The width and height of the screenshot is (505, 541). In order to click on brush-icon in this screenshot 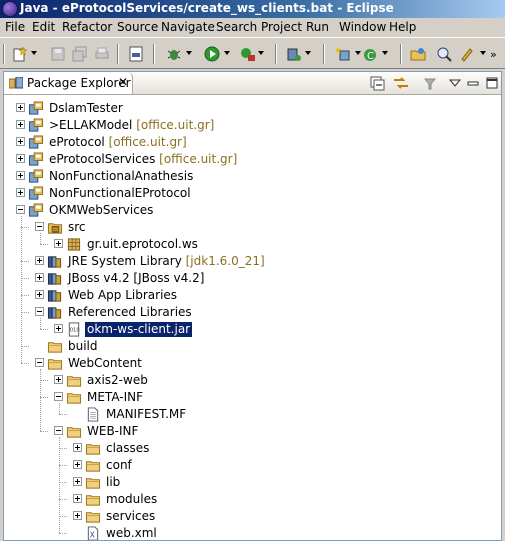, I will do `click(467, 54)`.